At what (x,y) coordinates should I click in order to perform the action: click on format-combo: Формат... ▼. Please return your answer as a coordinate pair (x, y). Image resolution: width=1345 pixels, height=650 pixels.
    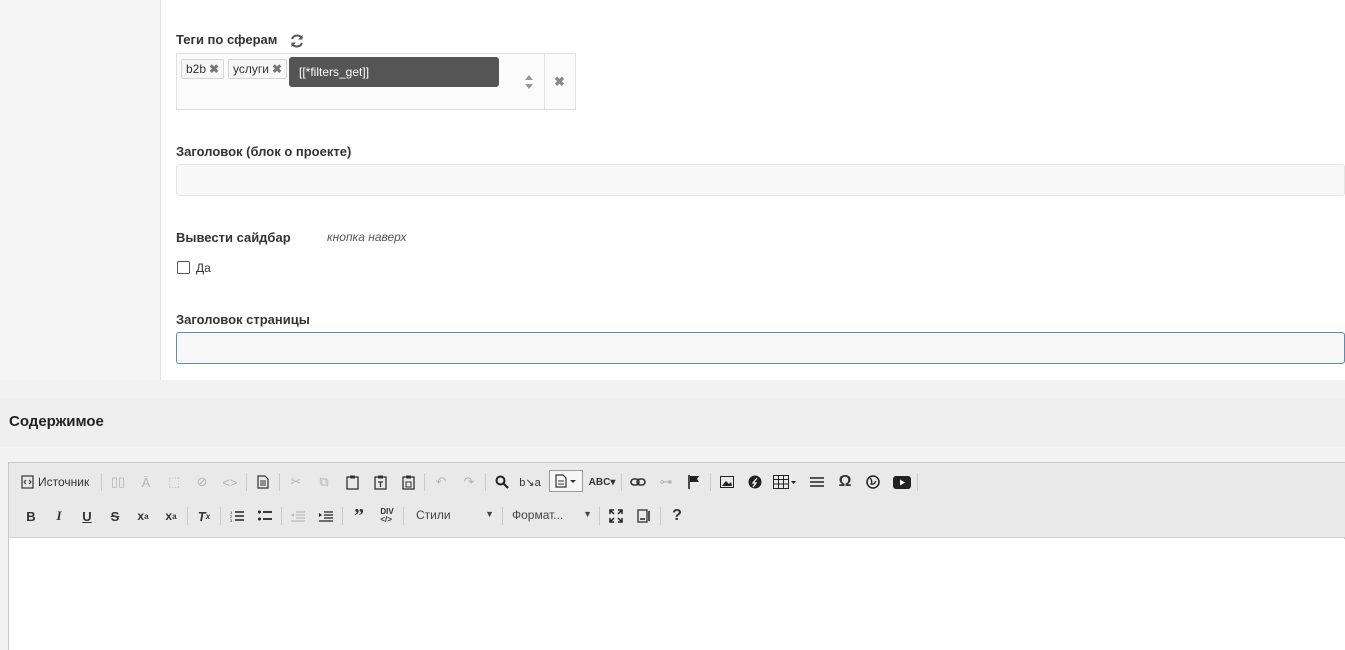
    Looking at the image, I should click on (551, 516).